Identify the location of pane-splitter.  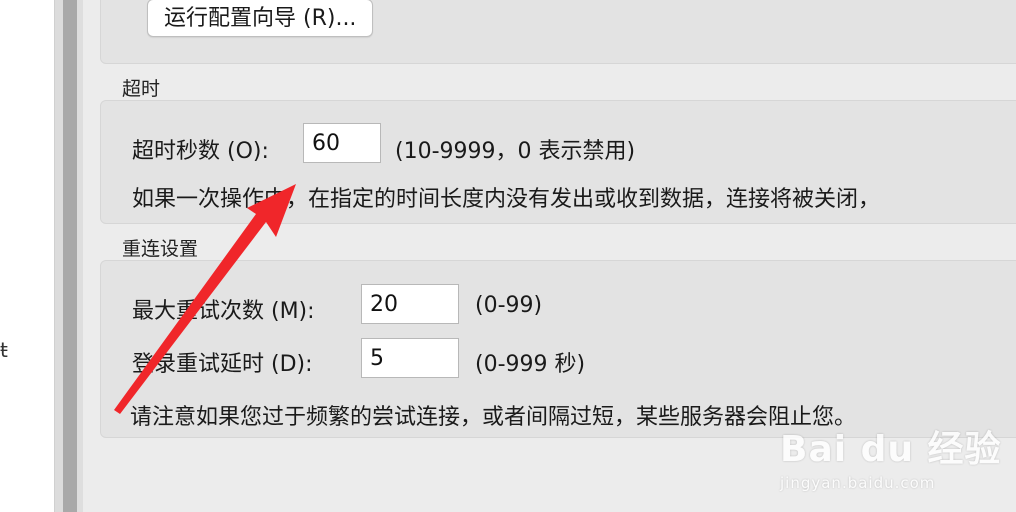
(70, 256).